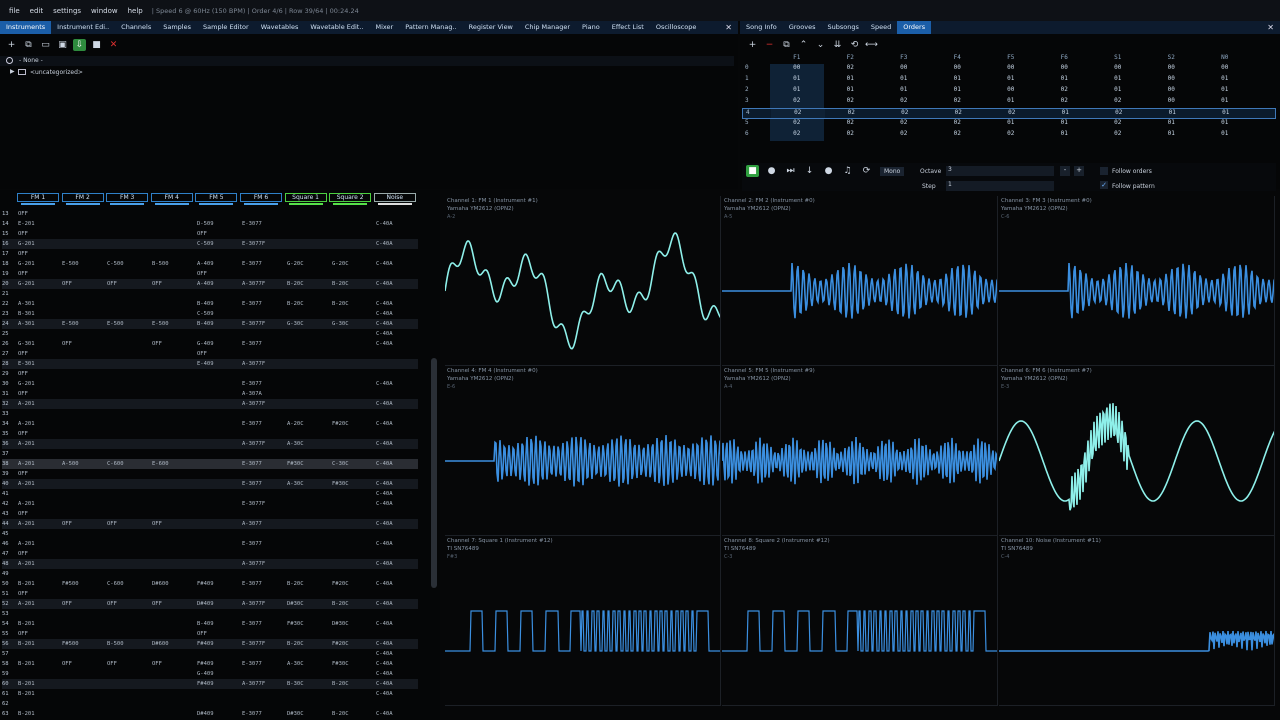 This screenshot has height=720, width=1280. Describe the element at coordinates (205, 244) in the screenshot. I see `pattern-cell: C-509` at that location.